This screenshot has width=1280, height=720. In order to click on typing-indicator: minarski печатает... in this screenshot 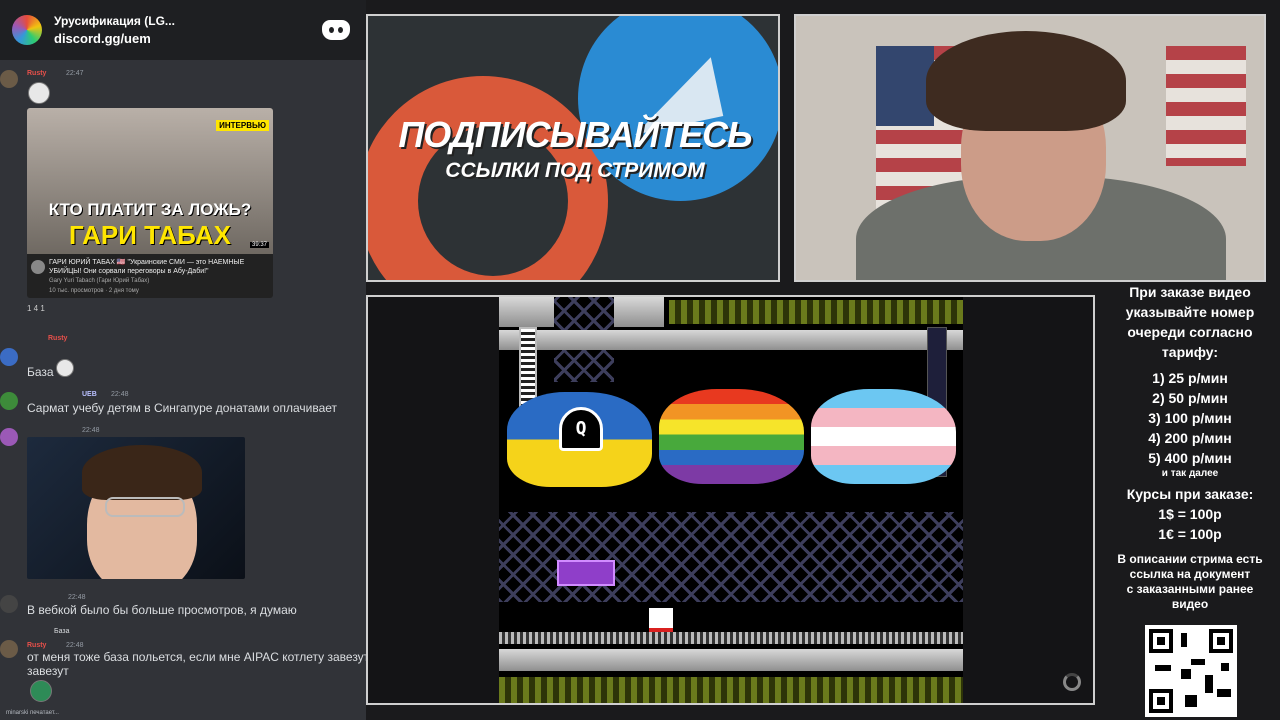, I will do `click(32, 713)`.